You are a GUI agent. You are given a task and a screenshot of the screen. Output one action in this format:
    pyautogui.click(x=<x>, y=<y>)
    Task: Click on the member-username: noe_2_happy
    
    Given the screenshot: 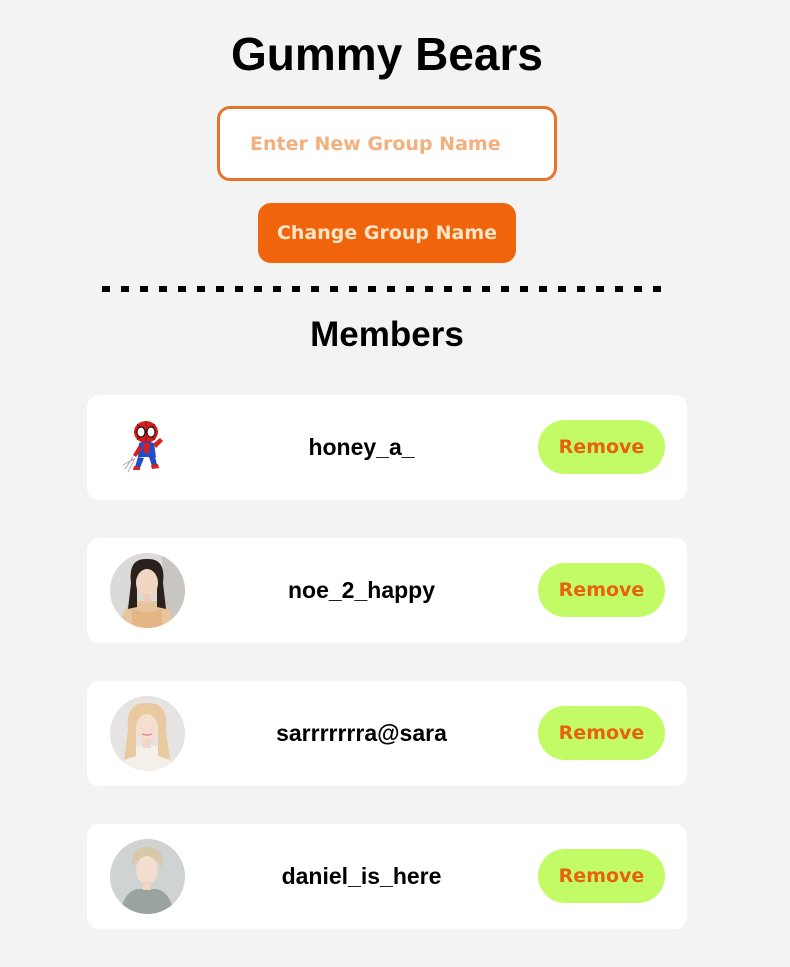 What is the action you would take?
    pyautogui.click(x=361, y=590)
    